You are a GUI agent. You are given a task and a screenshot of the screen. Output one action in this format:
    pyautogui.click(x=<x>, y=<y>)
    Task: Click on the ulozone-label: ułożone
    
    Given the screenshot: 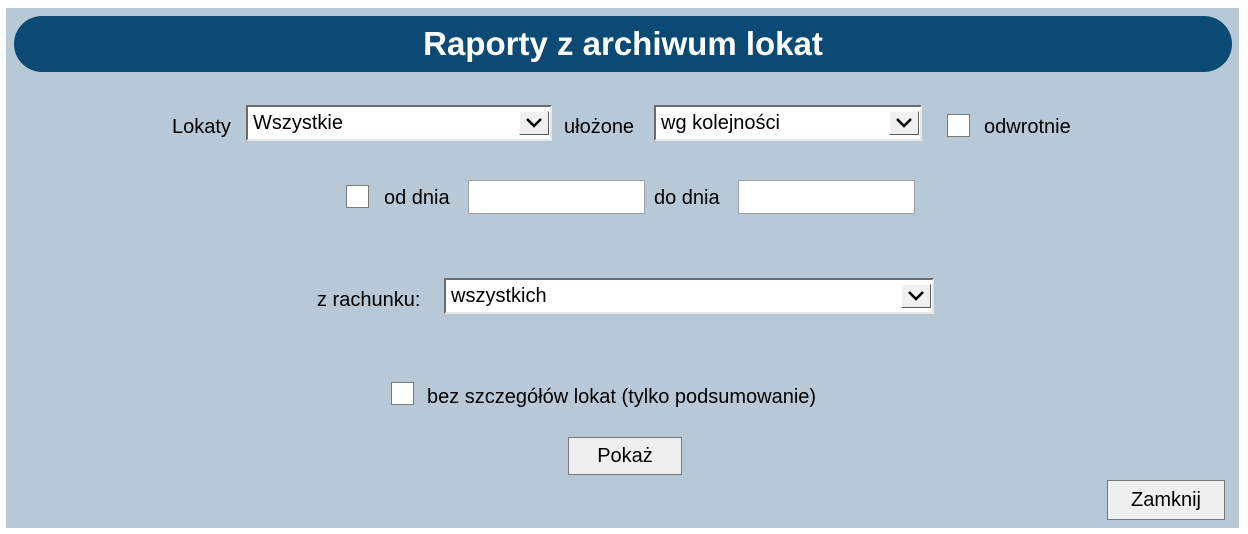 What is the action you would take?
    pyautogui.click(x=599, y=127)
    